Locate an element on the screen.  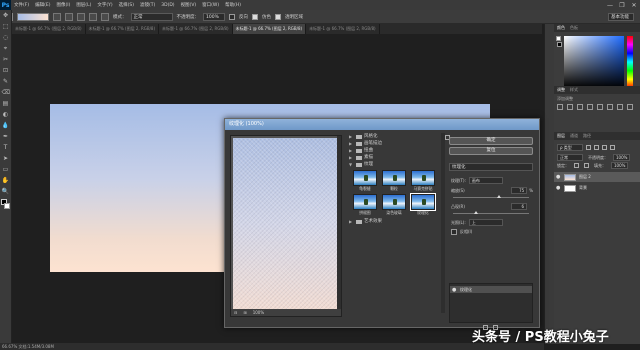
blend-mode-select: 正常 is located at coordinates (570, 157).